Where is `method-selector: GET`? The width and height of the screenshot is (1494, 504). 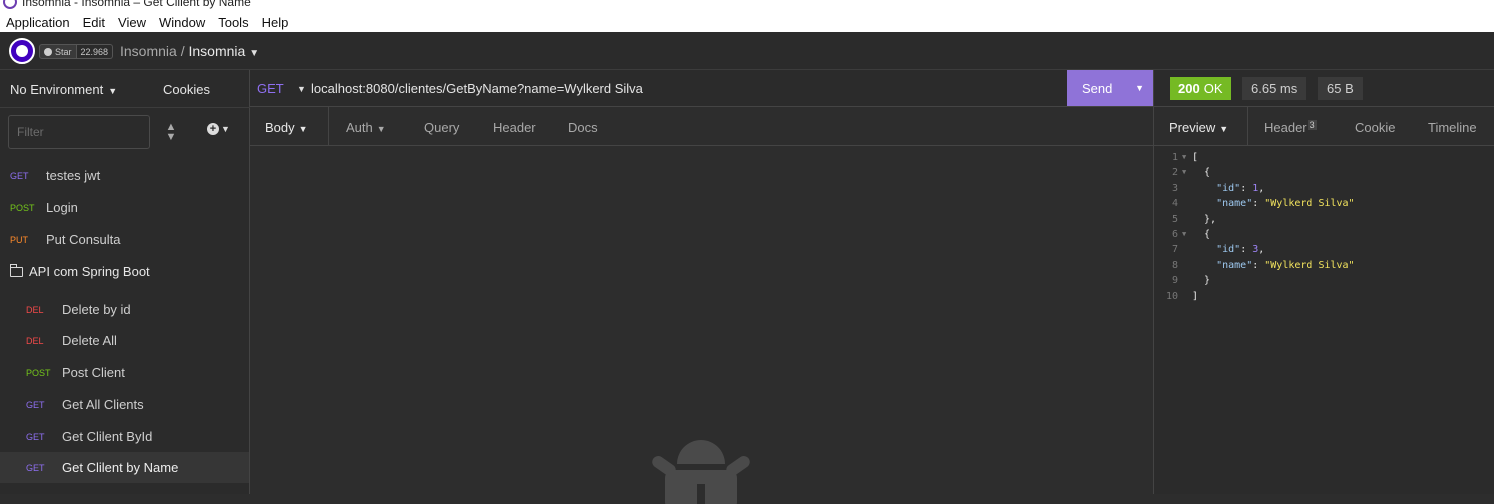 method-selector: GET is located at coordinates (270, 88).